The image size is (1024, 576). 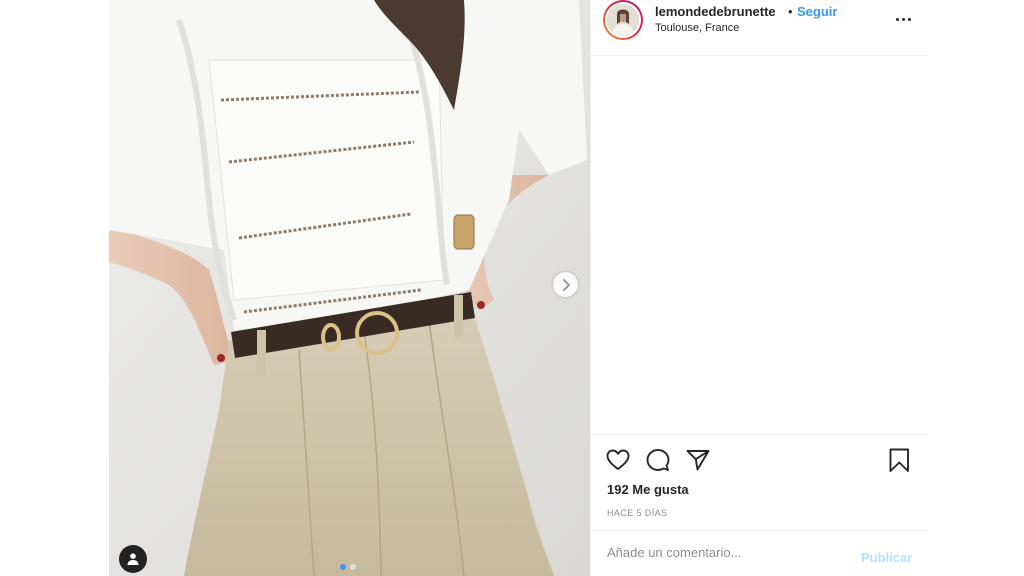 I want to click on like-button, so click(x=618, y=460).